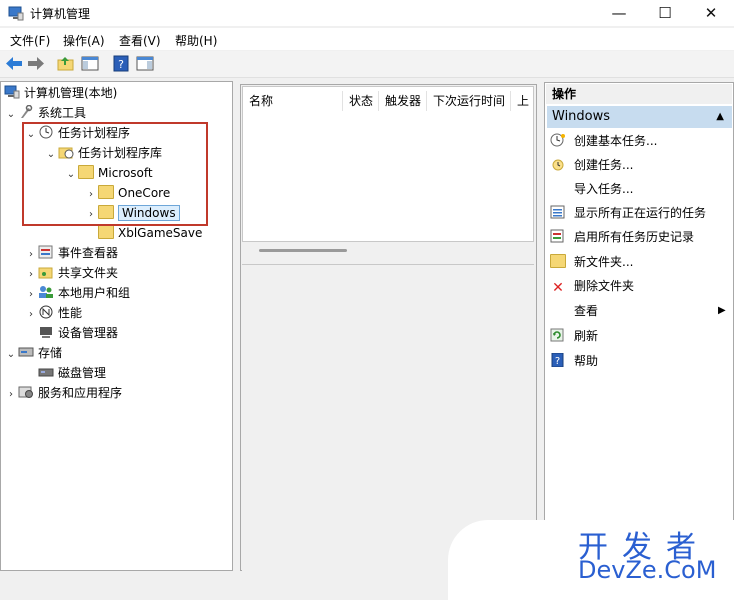 The width and height of the screenshot is (734, 600). I want to click on column-last-run: 上次, so click(523, 101).